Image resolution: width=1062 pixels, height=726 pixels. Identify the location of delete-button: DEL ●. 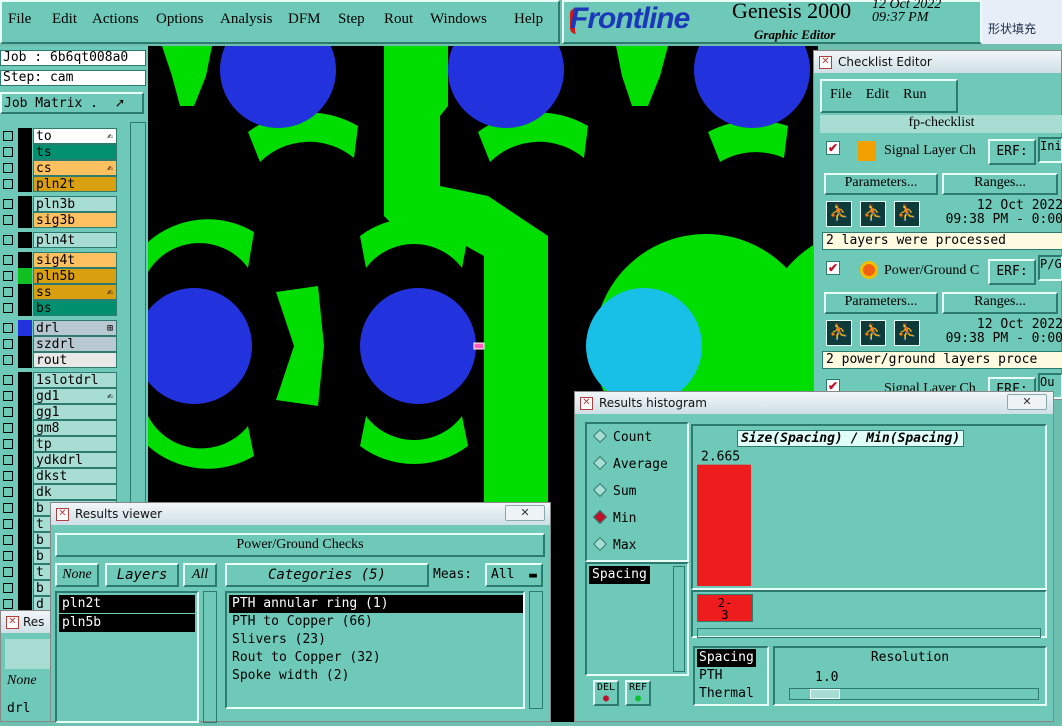
(606, 693).